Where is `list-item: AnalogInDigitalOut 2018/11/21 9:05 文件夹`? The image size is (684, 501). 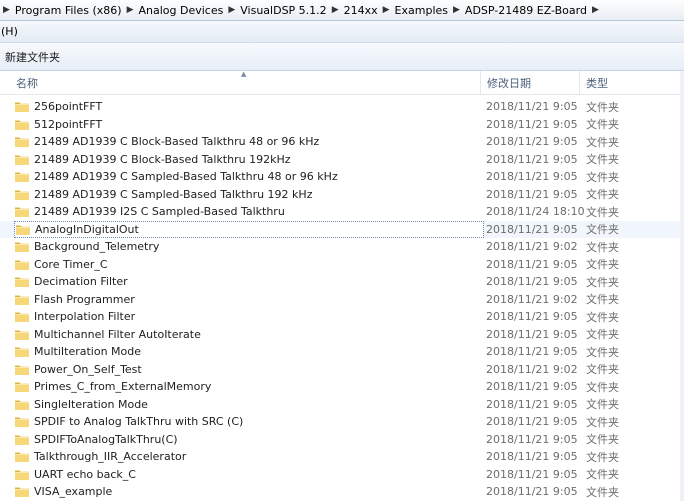
list-item: AnalogInDigitalOut 2018/11/21 9:05 文件夹 is located at coordinates (342, 229).